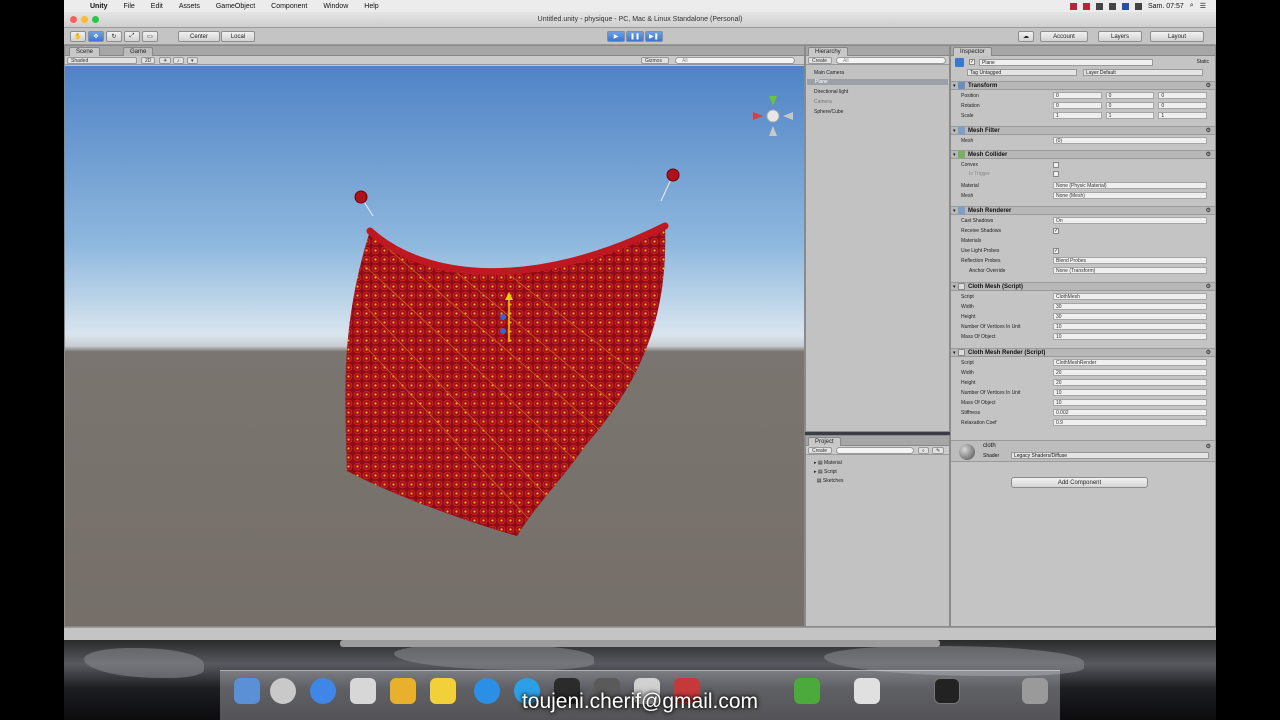 The image size is (1280, 720). I want to click on lighting-toggle-icon: ☀, so click(165, 60).